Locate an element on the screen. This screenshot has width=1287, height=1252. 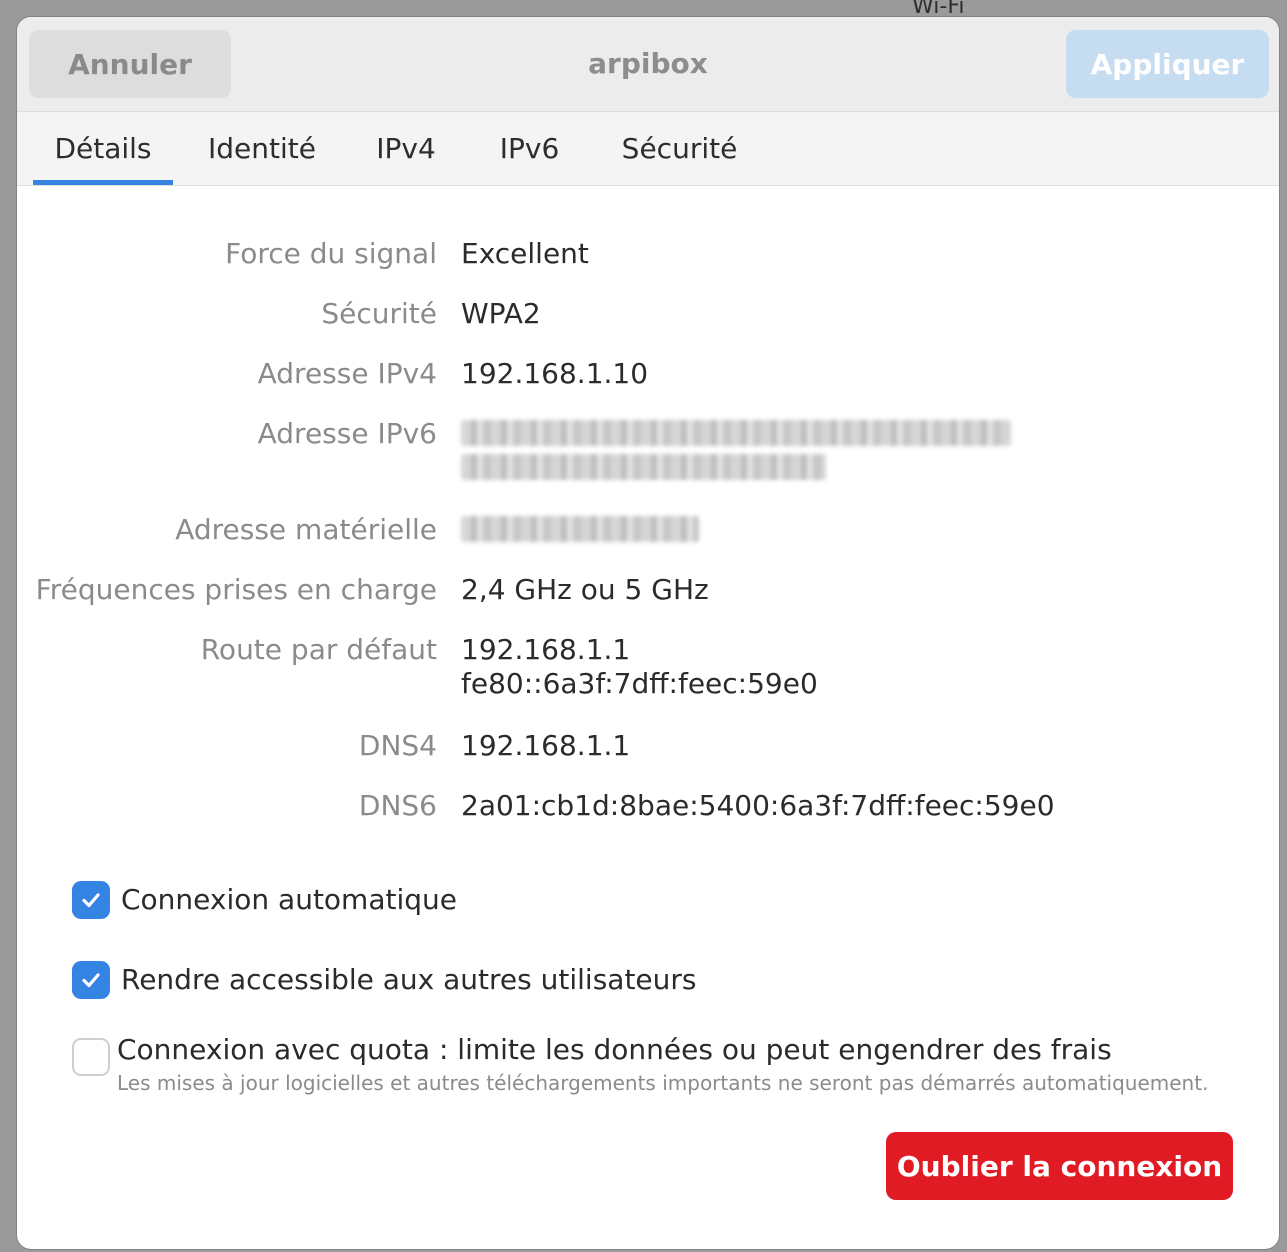
tab-bar: Détails Identité IPv4 IPv6 Sécurité is located at coordinates (648, 149).